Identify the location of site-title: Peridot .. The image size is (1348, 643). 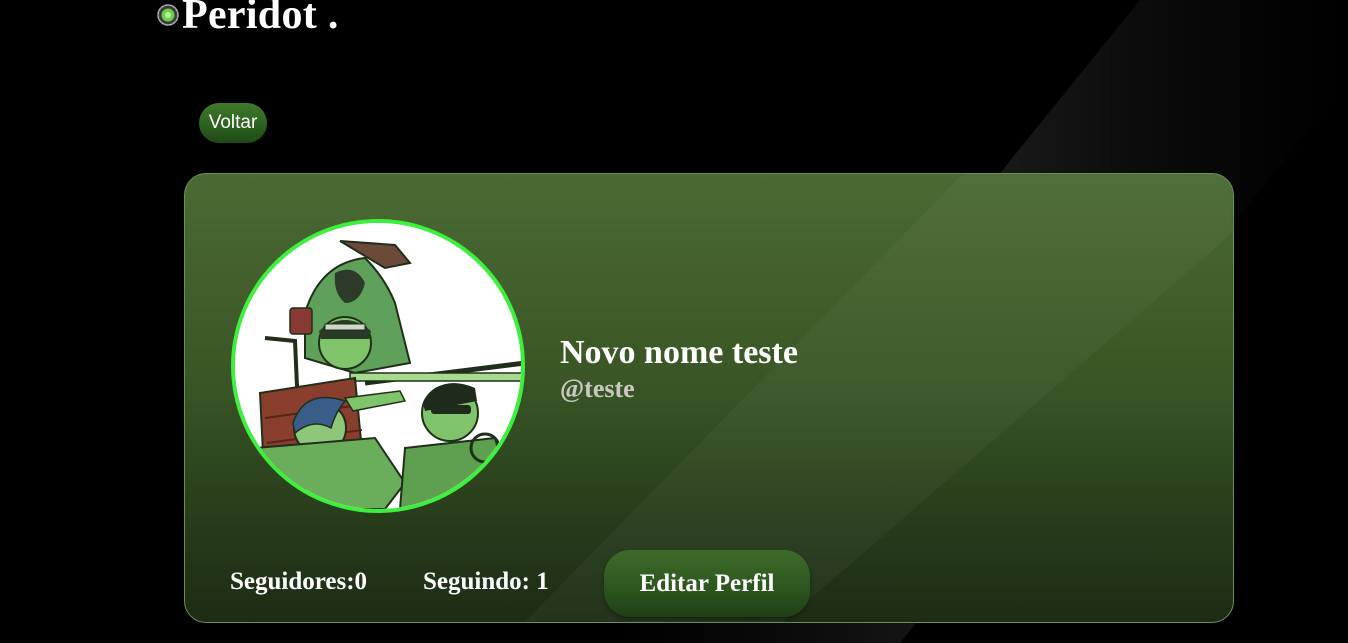
(260, 19).